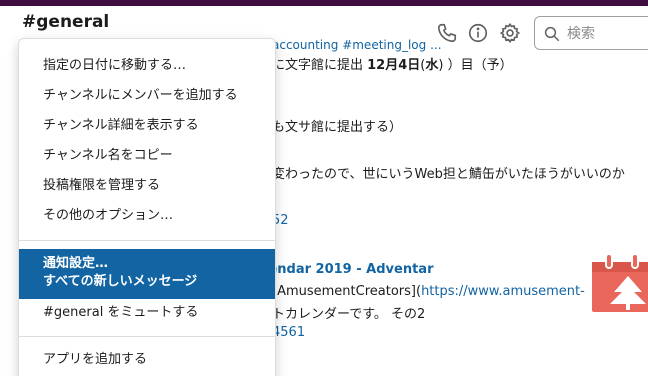 The width and height of the screenshot is (648, 376). What do you see at coordinates (349, 314) in the screenshot?
I see `attachment-text: トカレンダーです。 その2` at bounding box center [349, 314].